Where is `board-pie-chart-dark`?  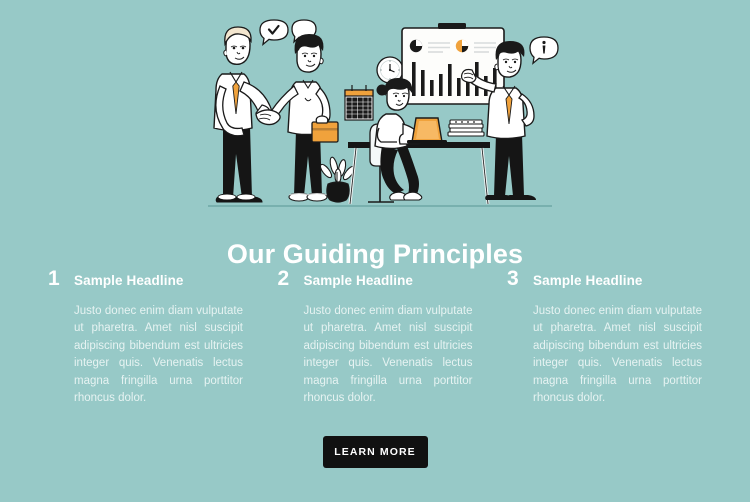 board-pie-chart-dark is located at coordinates (416, 46).